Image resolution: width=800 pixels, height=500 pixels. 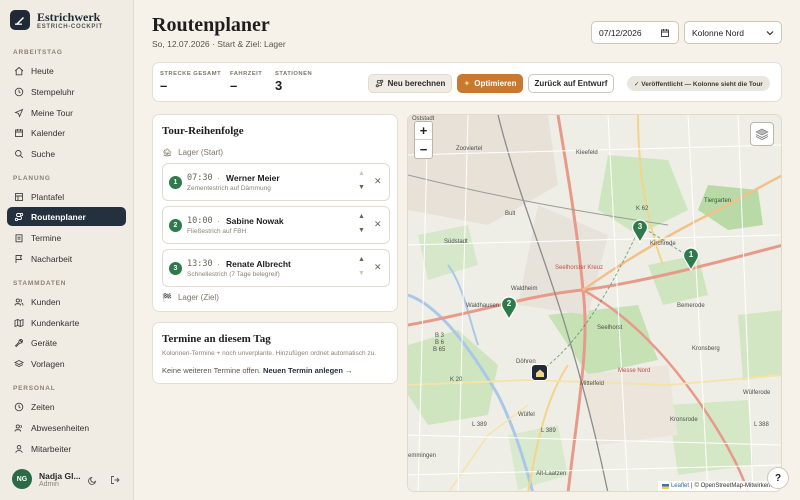 I want to click on clipboard-icon, so click(x=19, y=237).